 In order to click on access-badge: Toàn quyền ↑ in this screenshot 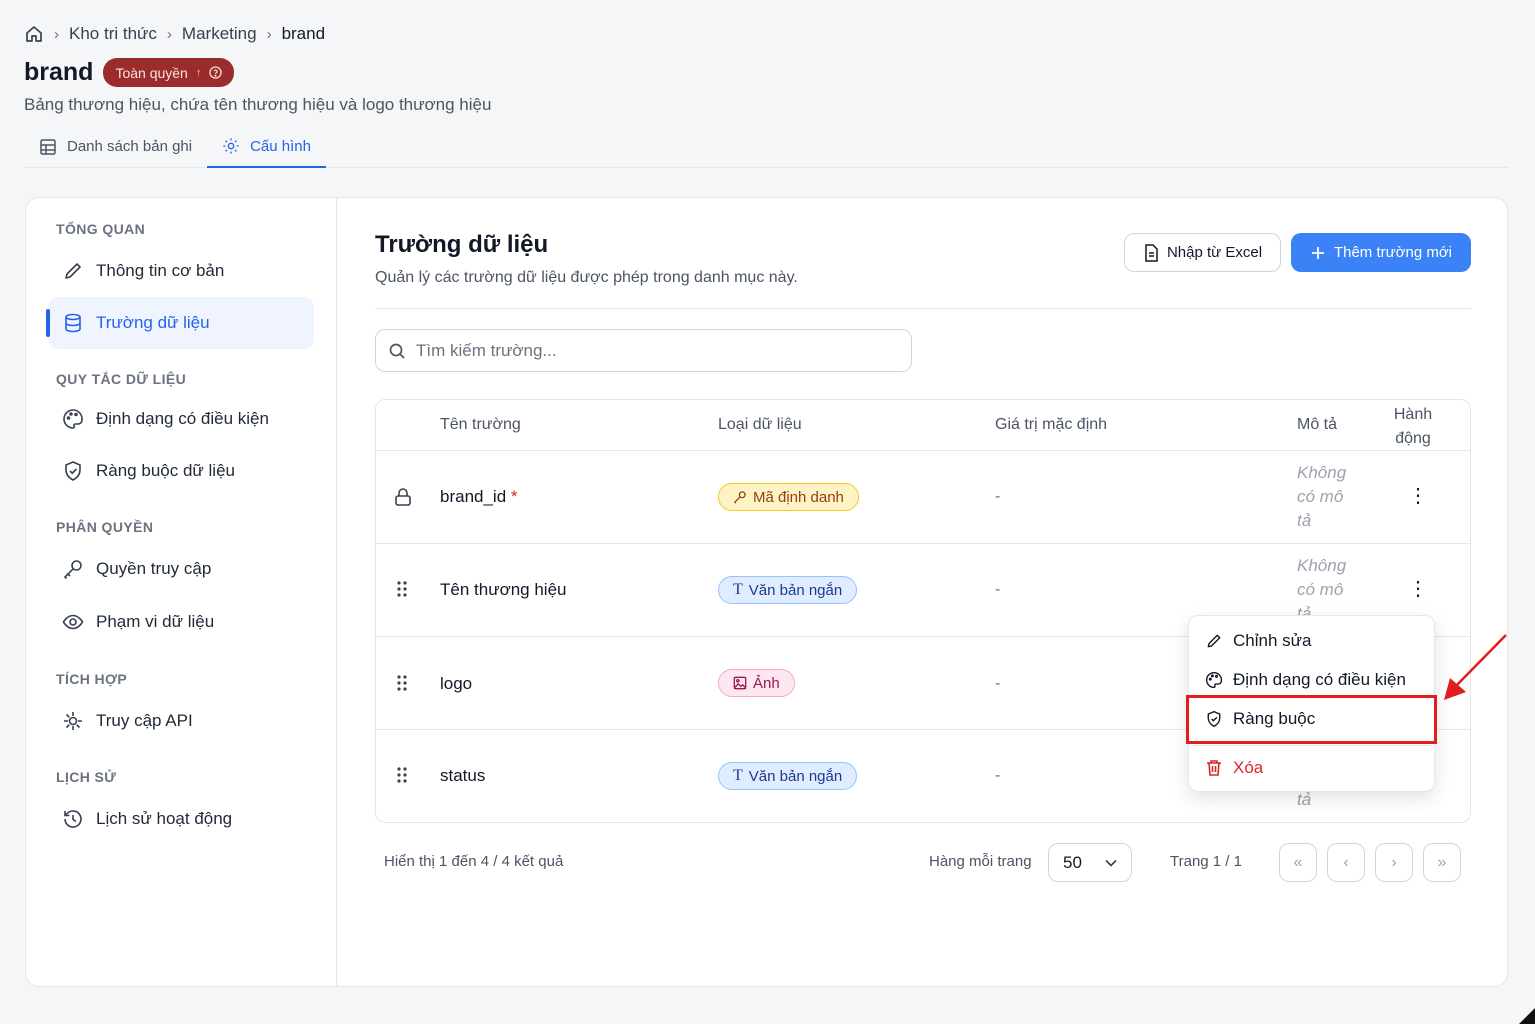, I will do `click(169, 72)`.